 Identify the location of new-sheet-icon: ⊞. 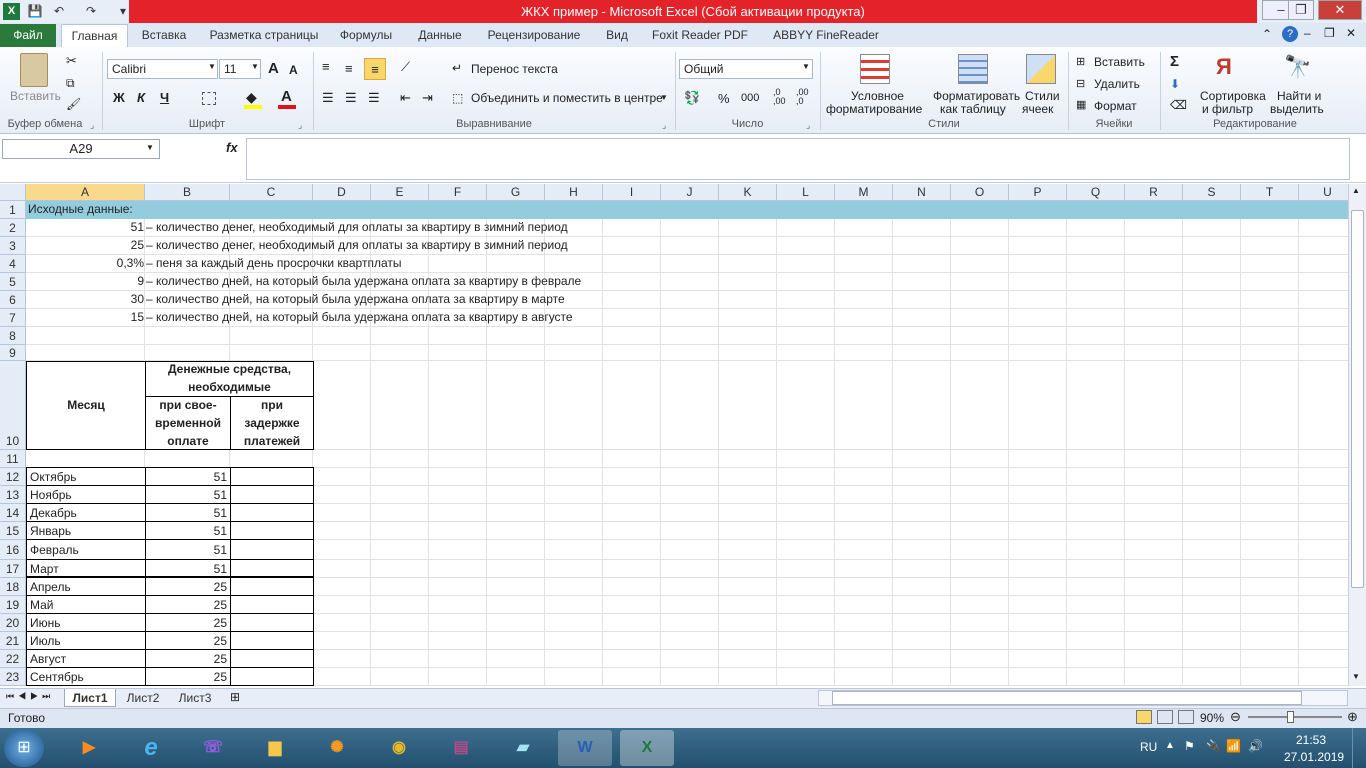
(235, 697).